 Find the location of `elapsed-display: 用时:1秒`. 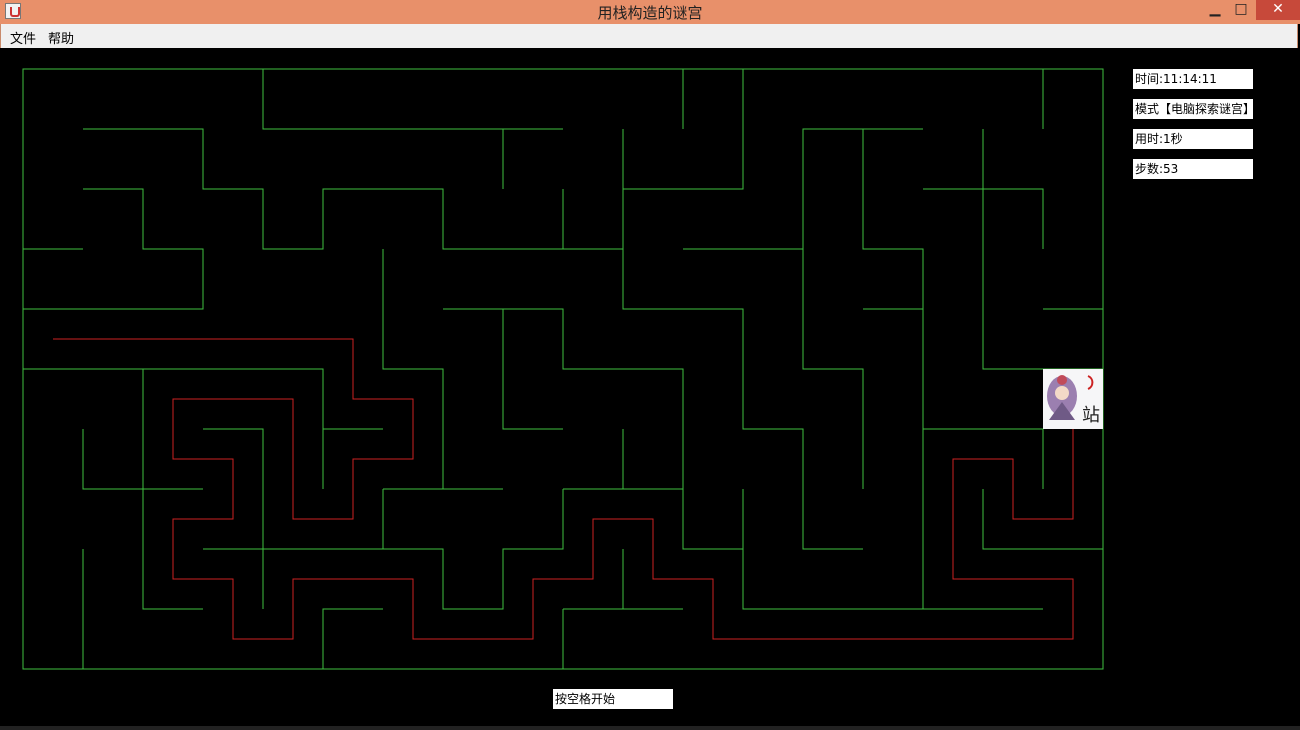

elapsed-display: 用时:1秒 is located at coordinates (1193, 139).